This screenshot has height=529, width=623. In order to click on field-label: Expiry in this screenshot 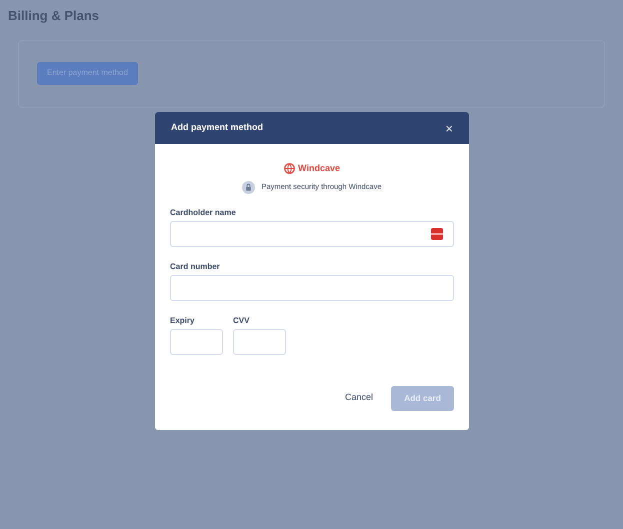, I will do `click(183, 321)`.